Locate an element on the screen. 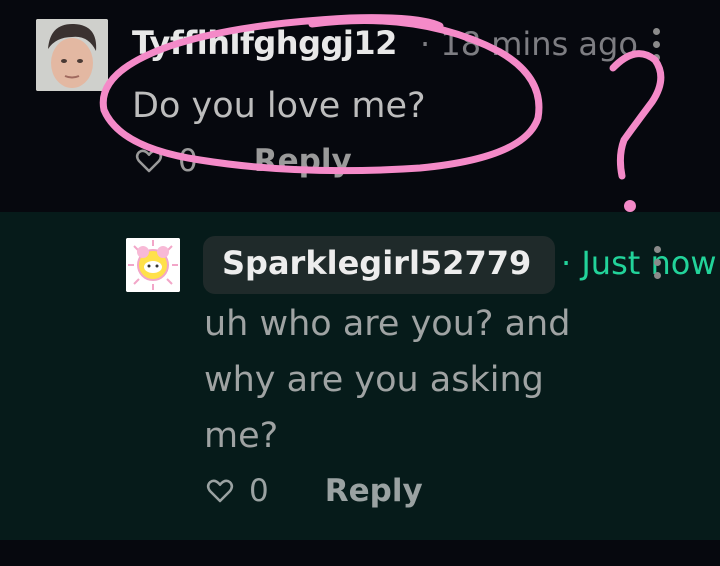 Image resolution: width=720 pixels, height=566 pixels. comment-text: Do you love me? is located at coordinates (279, 106).